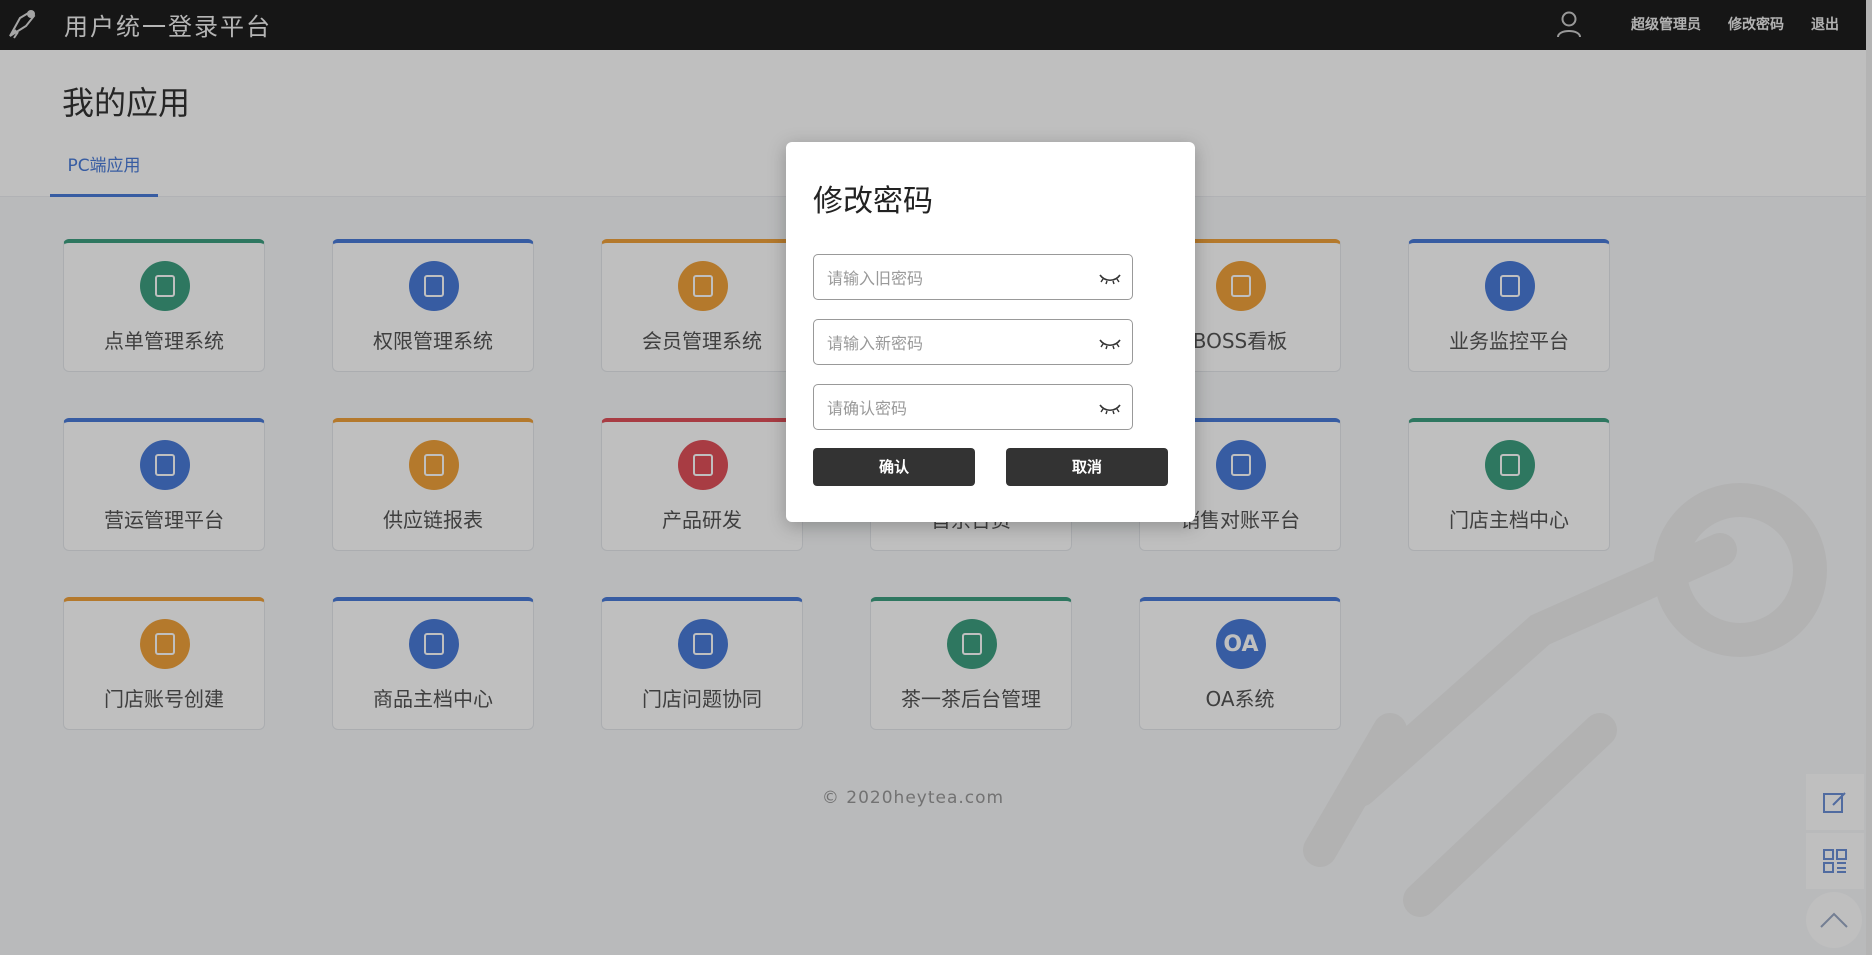 The height and width of the screenshot is (955, 1872). I want to click on new-password-field, so click(973, 342).